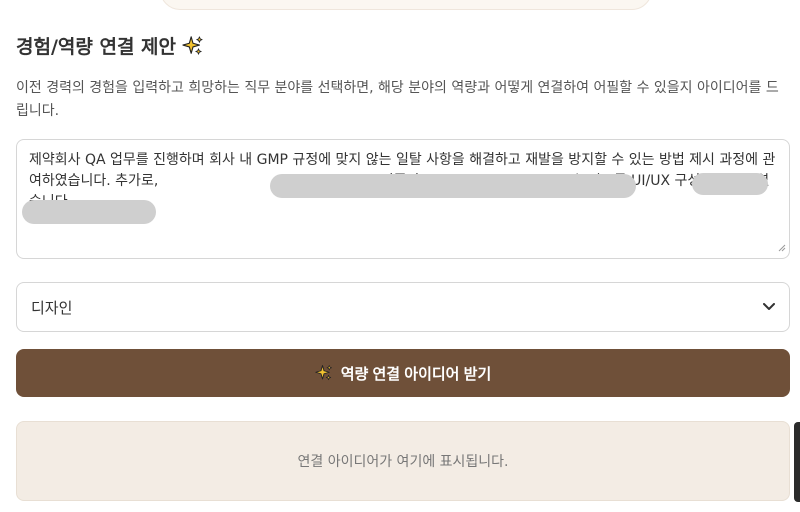  What do you see at coordinates (416, 374) in the screenshot?
I see `get-idea-button-label: 역량 연결 아이디어 받기` at bounding box center [416, 374].